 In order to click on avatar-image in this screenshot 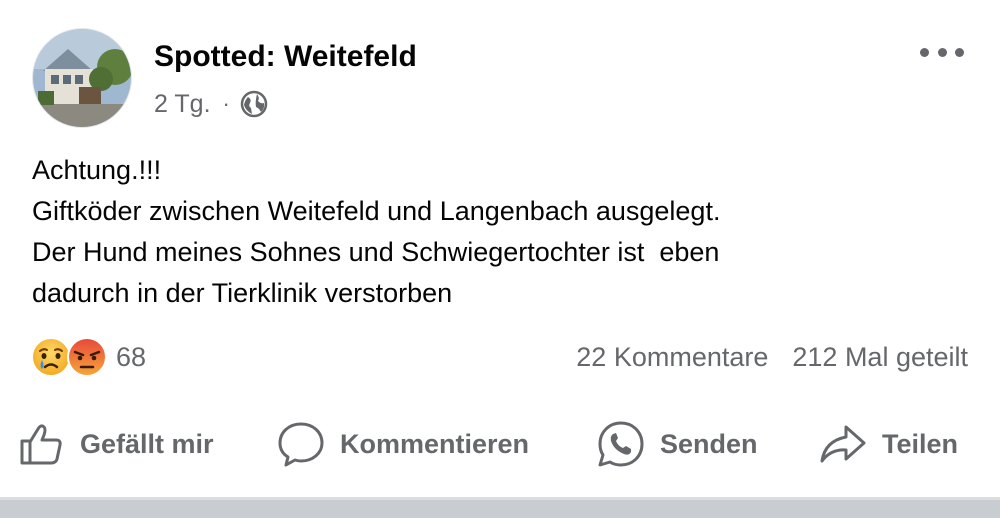, I will do `click(82, 78)`.